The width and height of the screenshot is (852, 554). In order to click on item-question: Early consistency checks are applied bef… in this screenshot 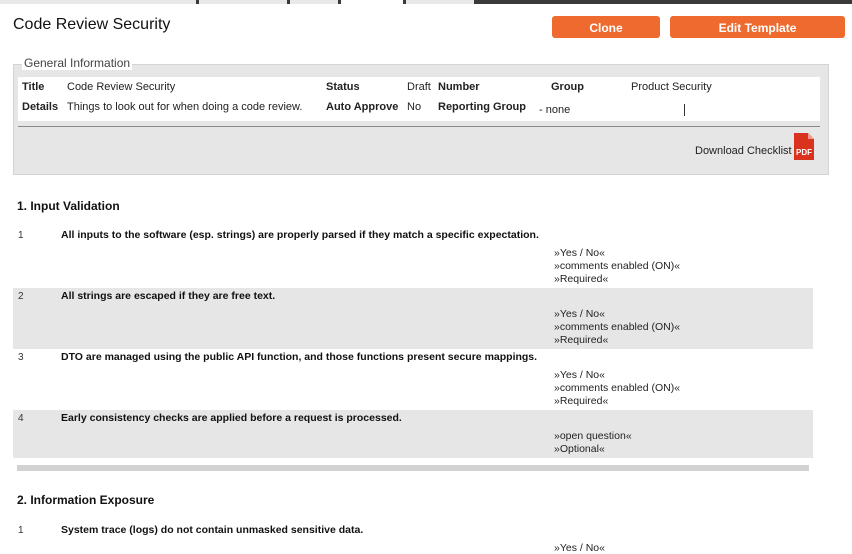, I will do `click(231, 418)`.